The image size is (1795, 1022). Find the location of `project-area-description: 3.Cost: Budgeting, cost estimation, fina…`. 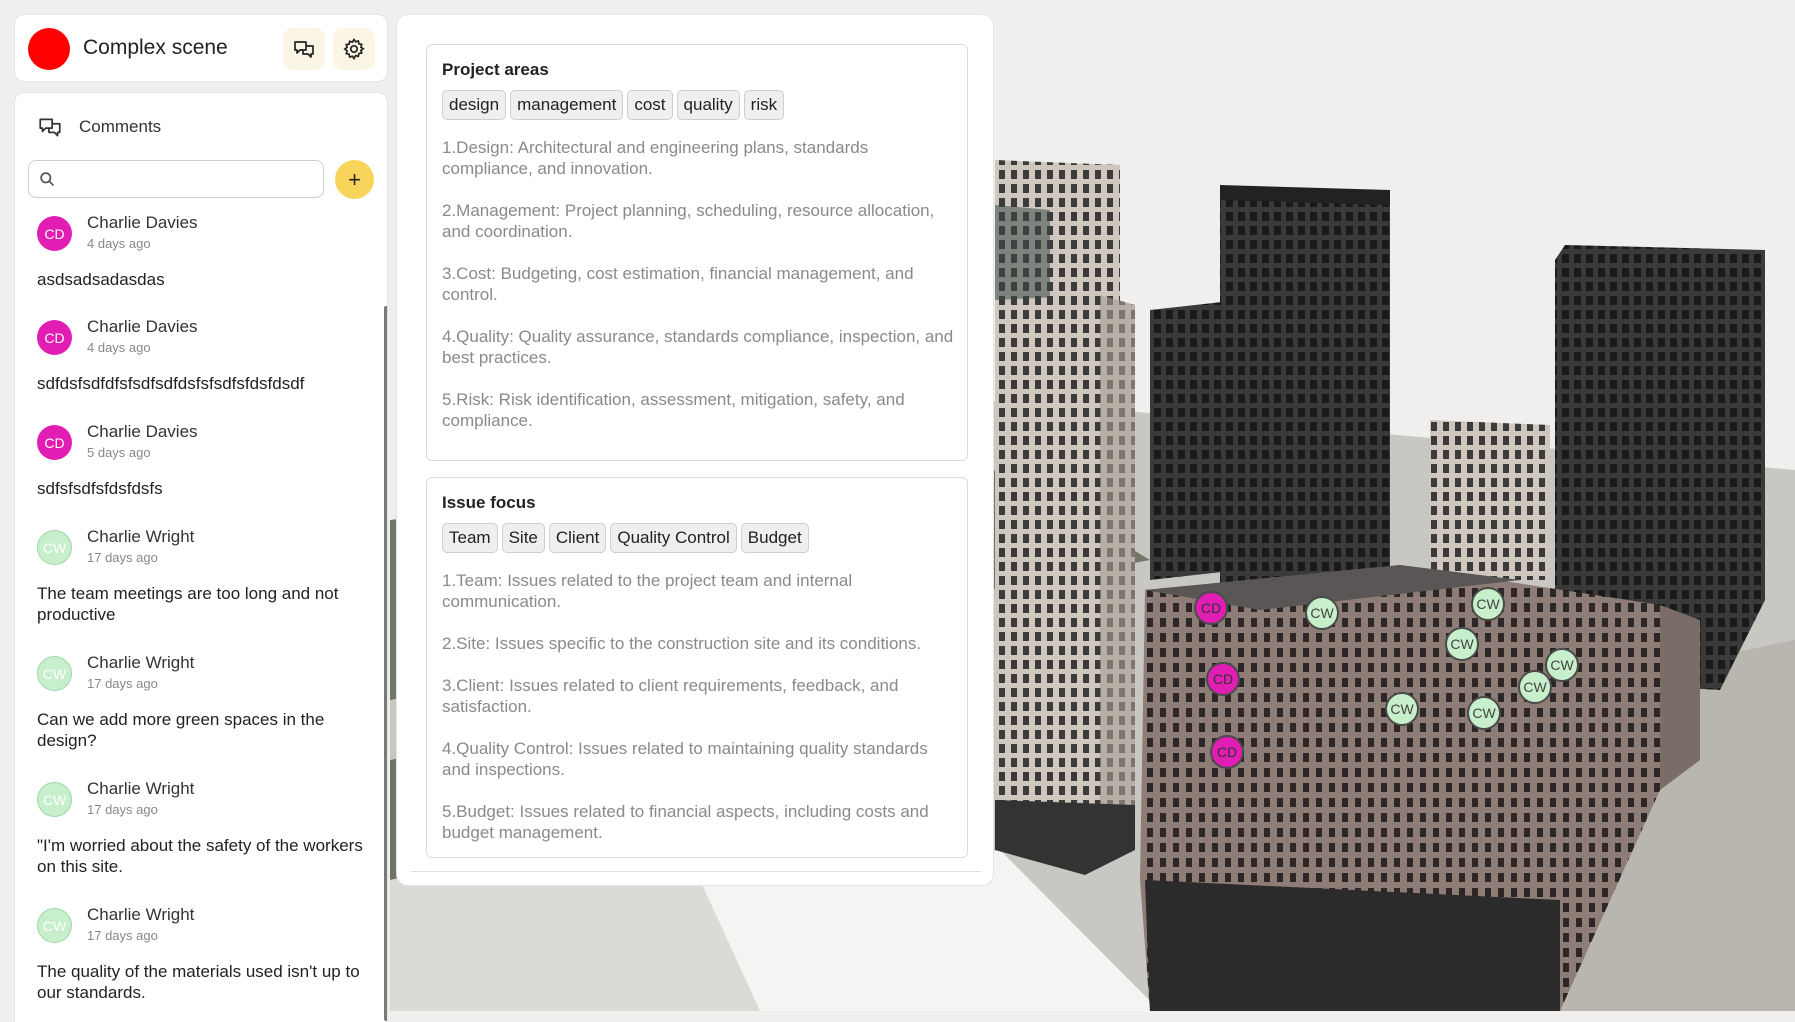

project-area-description: 3.Cost: Budgeting, cost estimation, fina… is located at coordinates (678, 284).